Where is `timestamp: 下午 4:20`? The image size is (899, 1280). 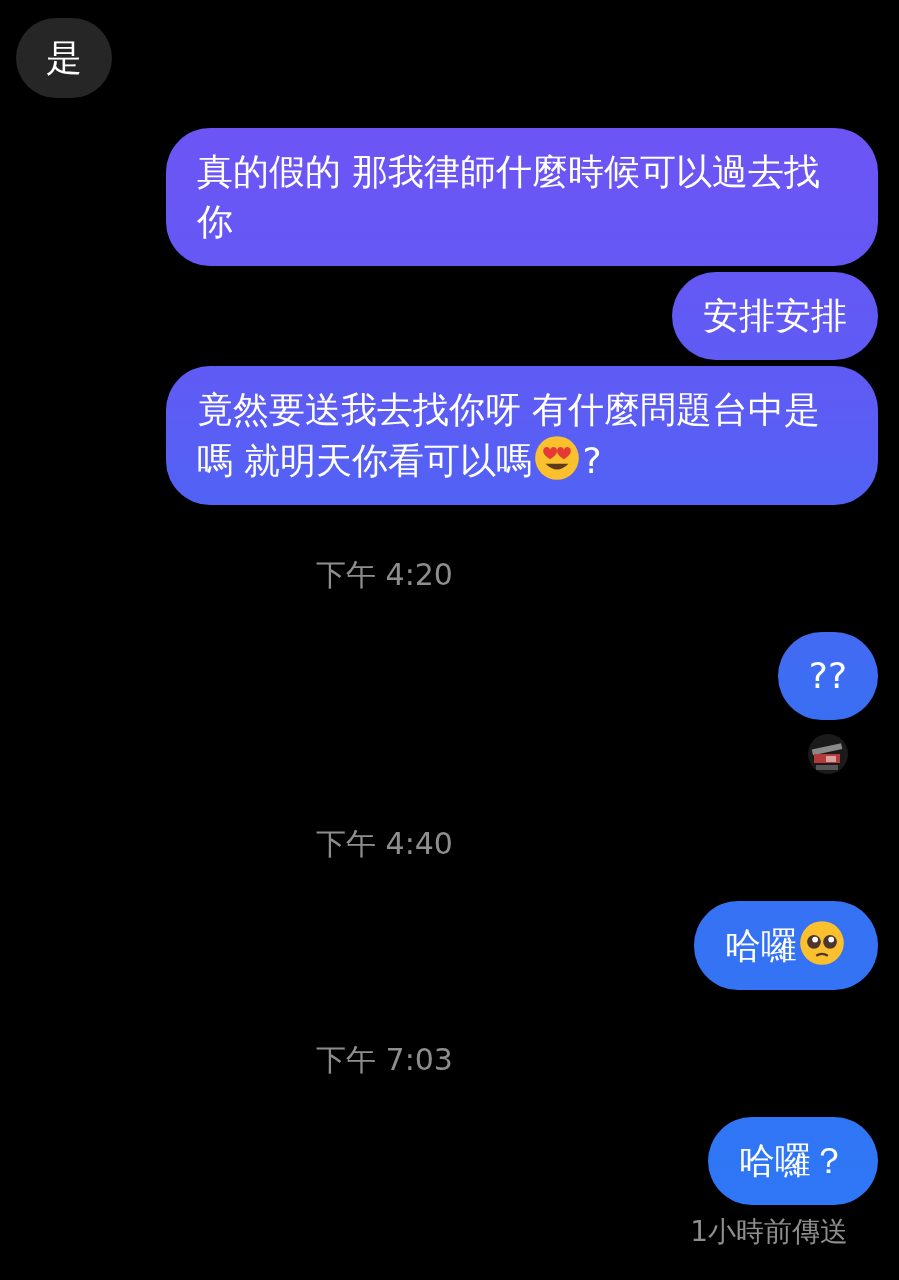
timestamp: 下午 4:20 is located at coordinates (384, 575).